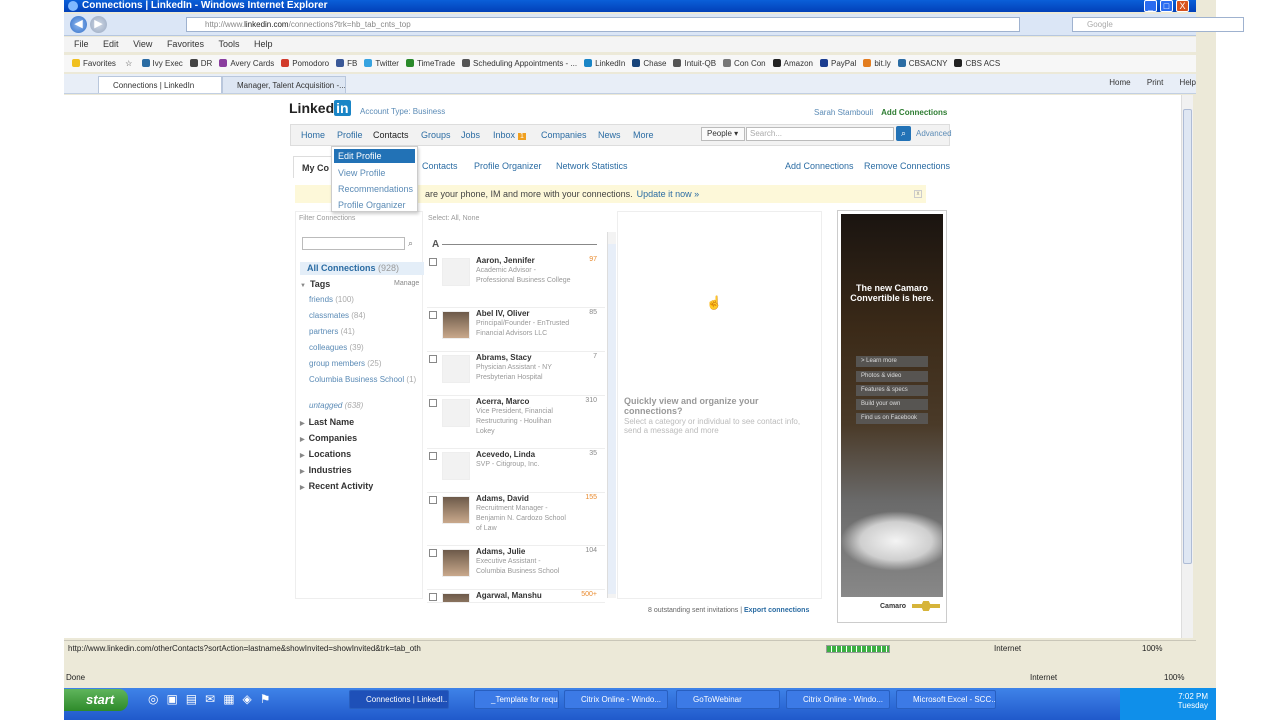 The height and width of the screenshot is (720, 1280). I want to click on connection-name: Adams, David, so click(502, 498).